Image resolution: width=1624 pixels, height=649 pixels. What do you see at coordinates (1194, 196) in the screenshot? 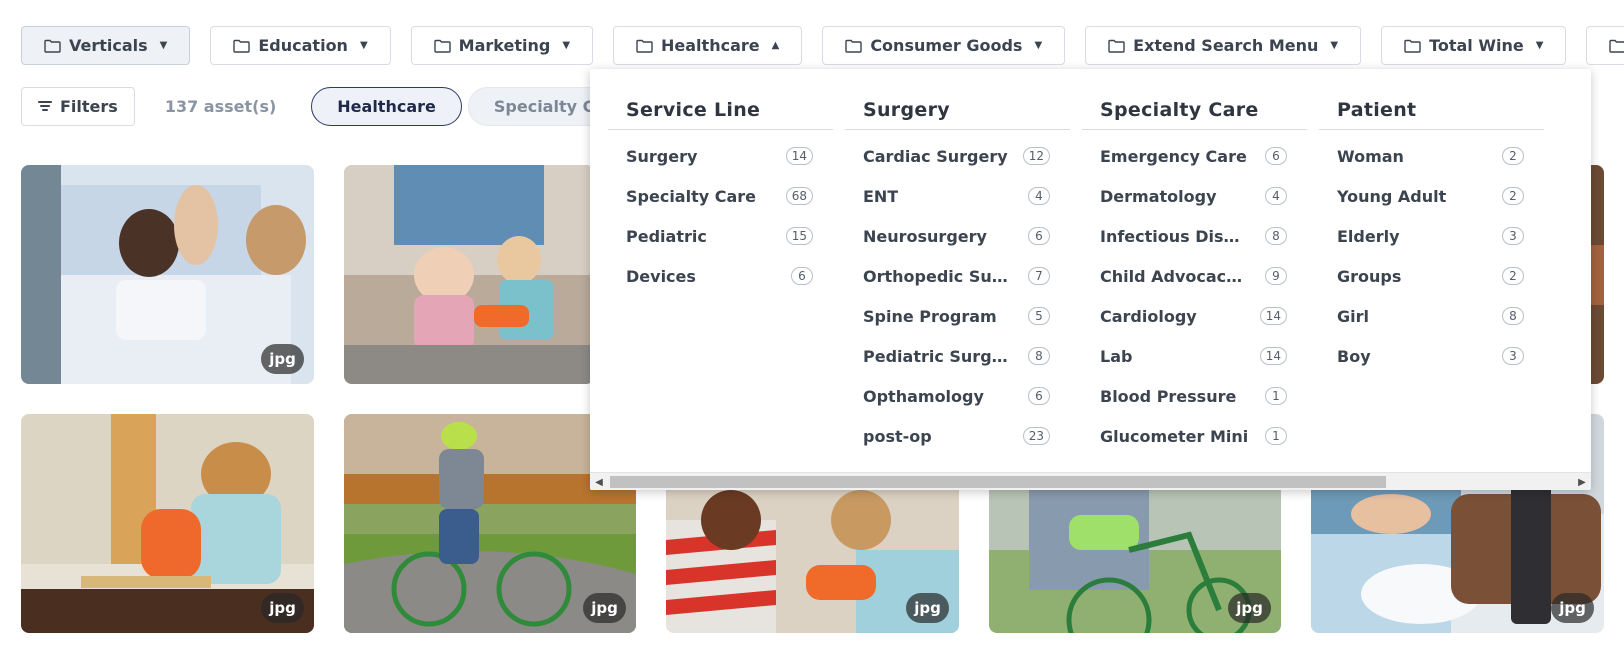
I see `dropdown-item: Dermatology 4` at bounding box center [1194, 196].